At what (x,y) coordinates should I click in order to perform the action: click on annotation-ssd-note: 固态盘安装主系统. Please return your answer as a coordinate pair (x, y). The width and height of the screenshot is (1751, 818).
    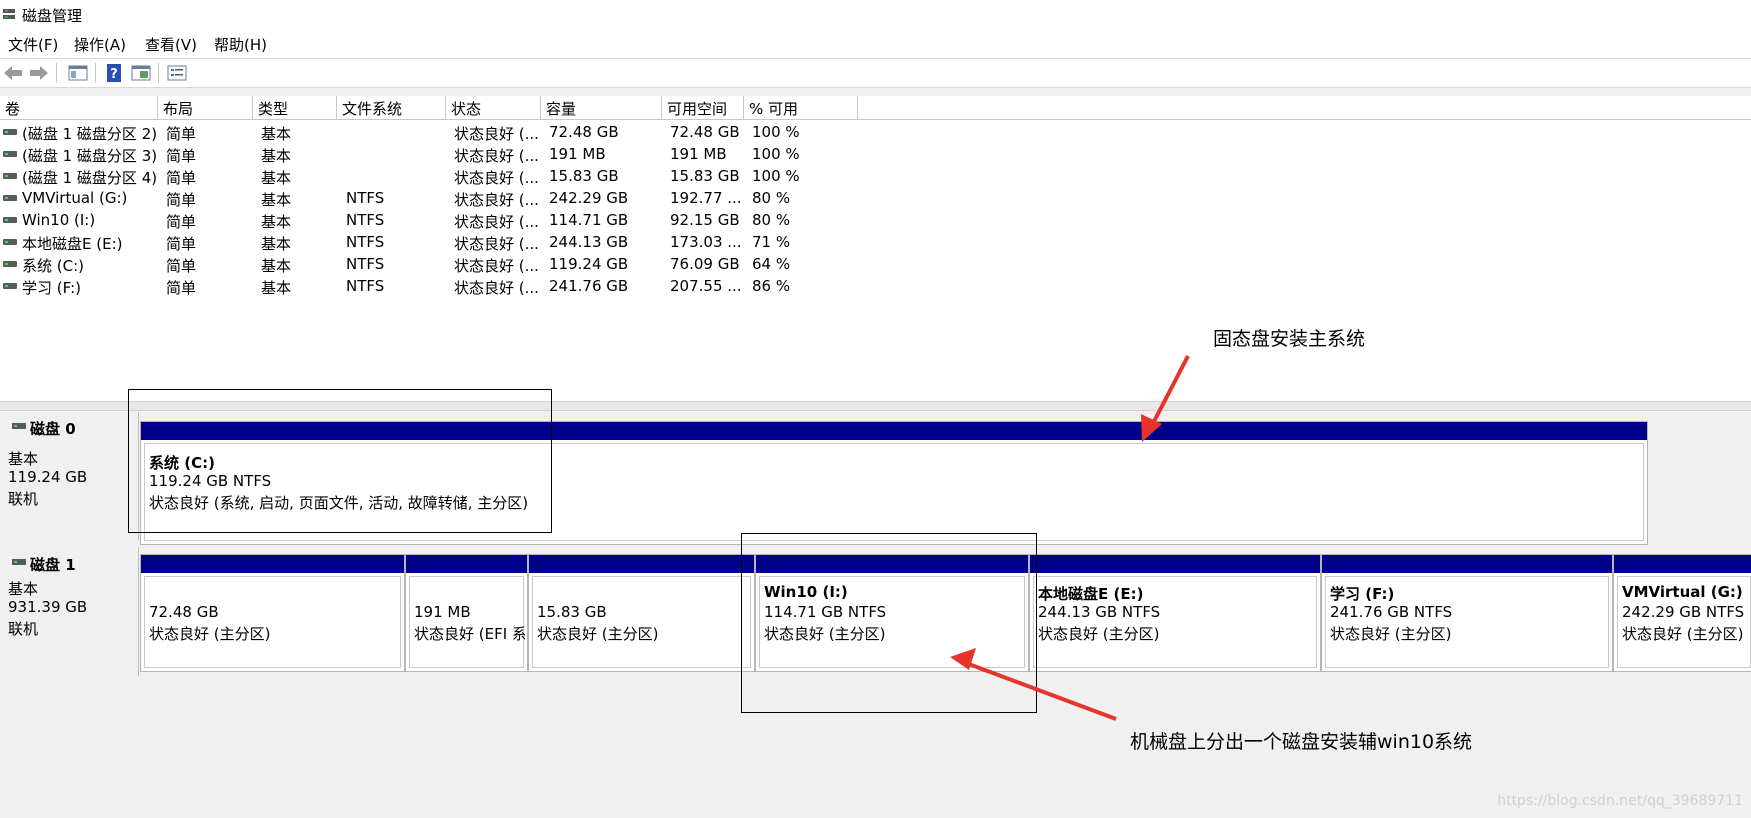
    Looking at the image, I should click on (1289, 339).